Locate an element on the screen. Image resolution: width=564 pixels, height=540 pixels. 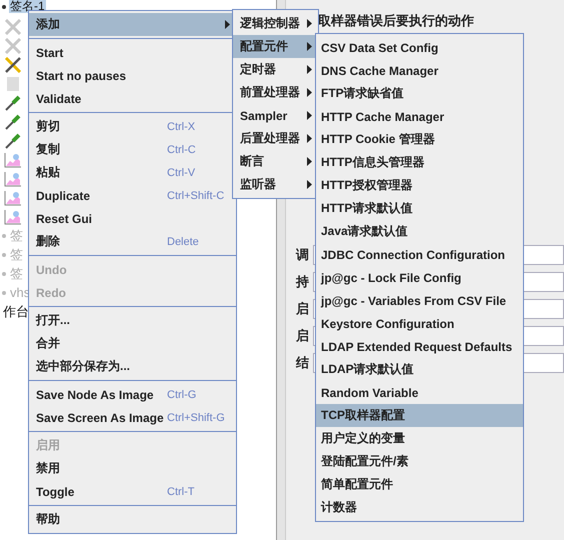
menu-item: jp@gc - Variables From CSV File is located at coordinates (419, 300).